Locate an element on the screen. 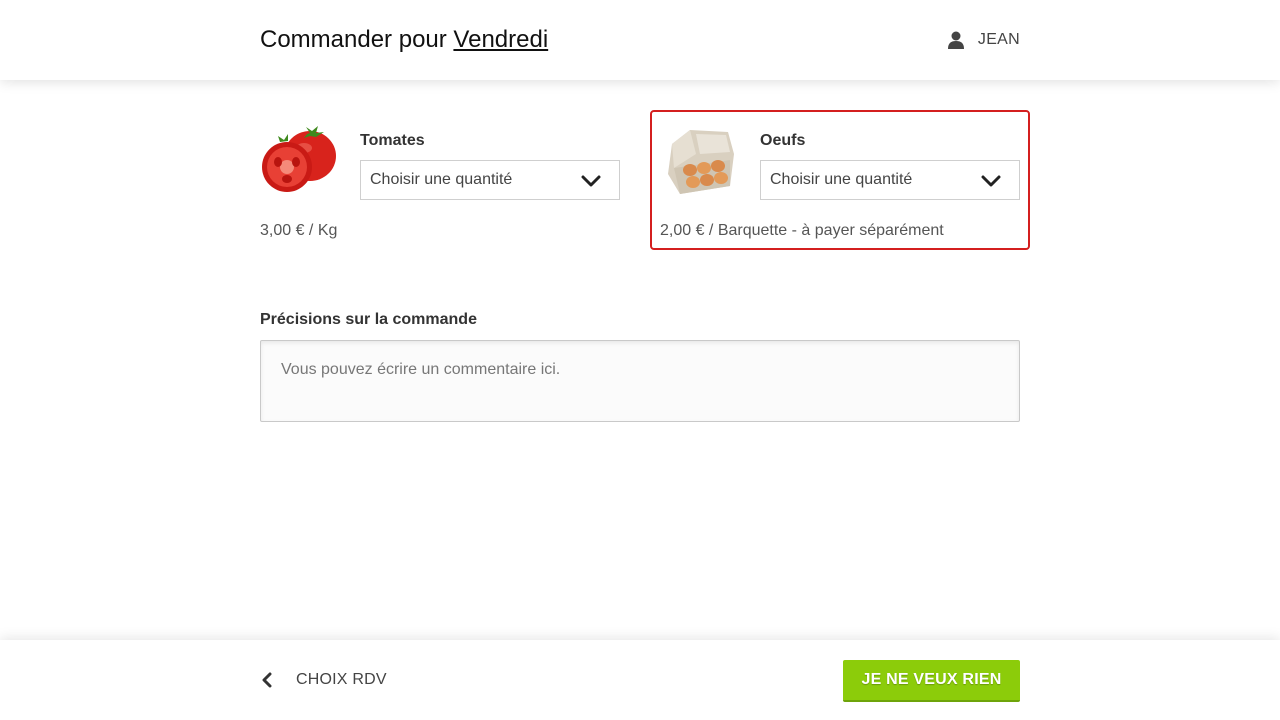 Image resolution: width=1280 pixels, height=720 pixels. tomato-image is located at coordinates (299, 159).